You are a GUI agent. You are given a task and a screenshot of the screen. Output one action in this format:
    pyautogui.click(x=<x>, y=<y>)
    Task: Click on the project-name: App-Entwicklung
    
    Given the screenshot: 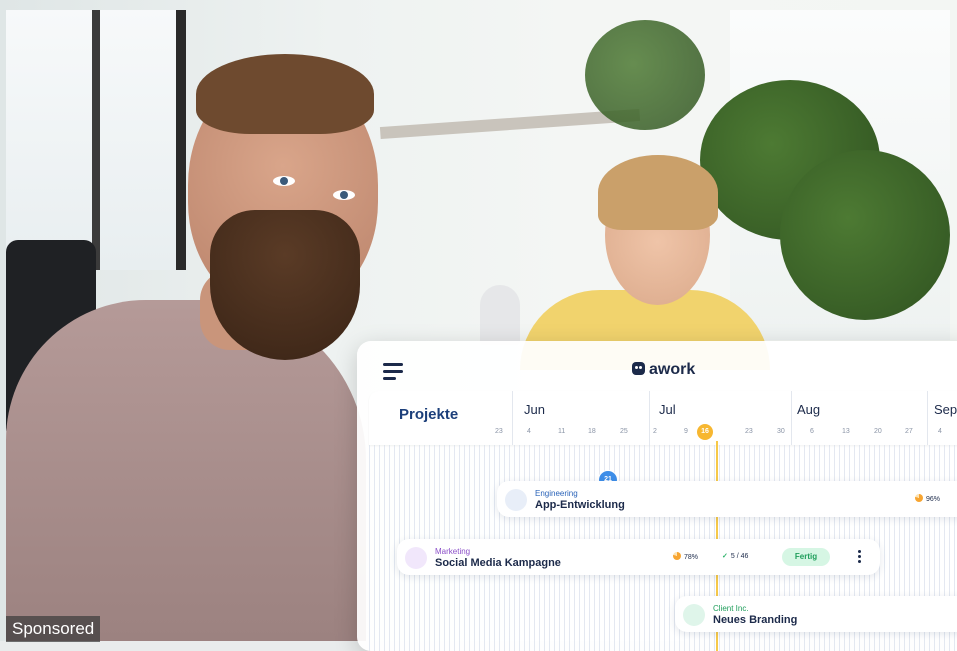 What is the action you would take?
    pyautogui.click(x=580, y=505)
    